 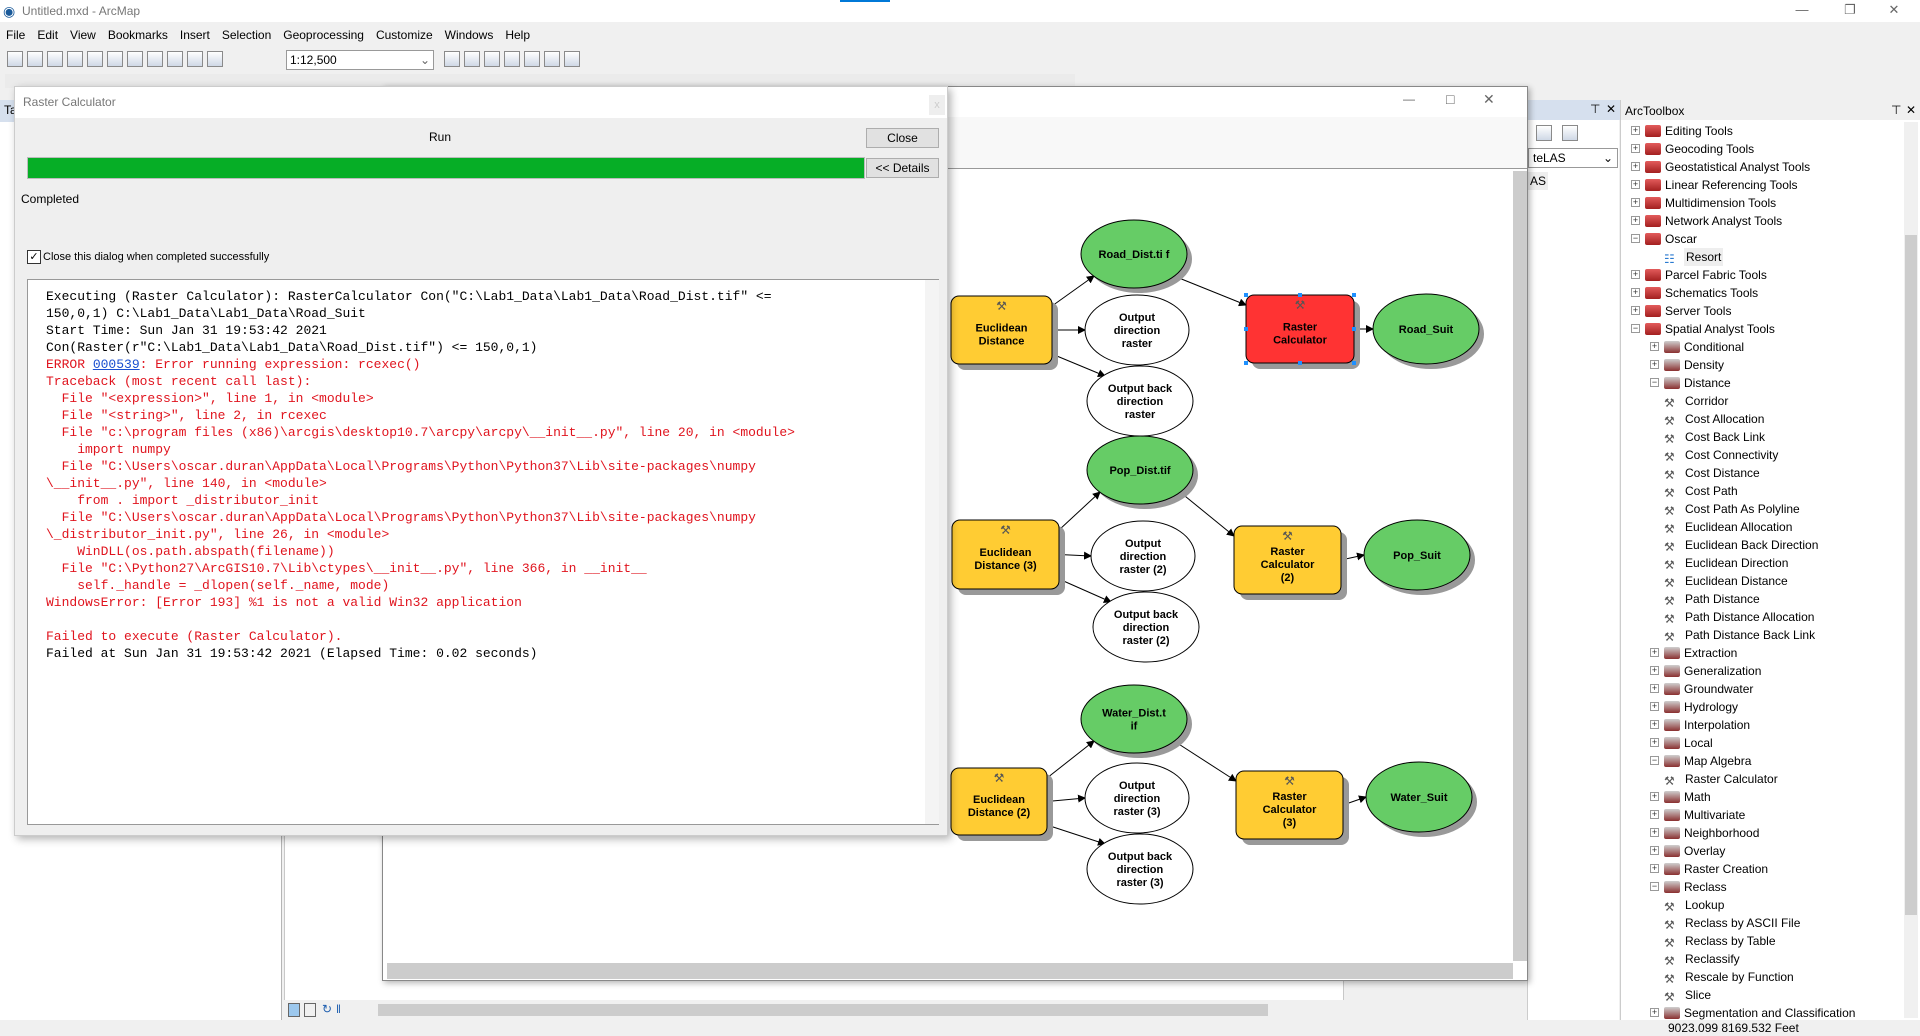 What do you see at coordinates (512, 59) in the screenshot?
I see `search-icon` at bounding box center [512, 59].